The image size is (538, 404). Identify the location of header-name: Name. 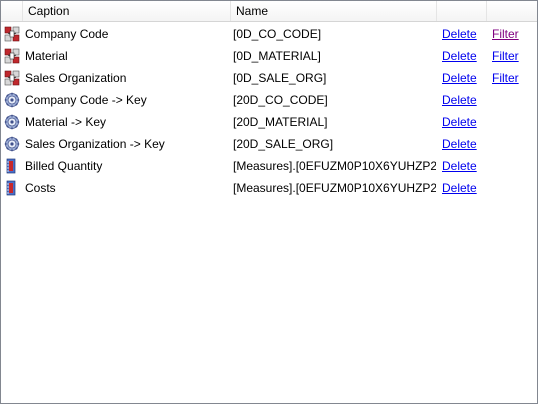
(334, 11).